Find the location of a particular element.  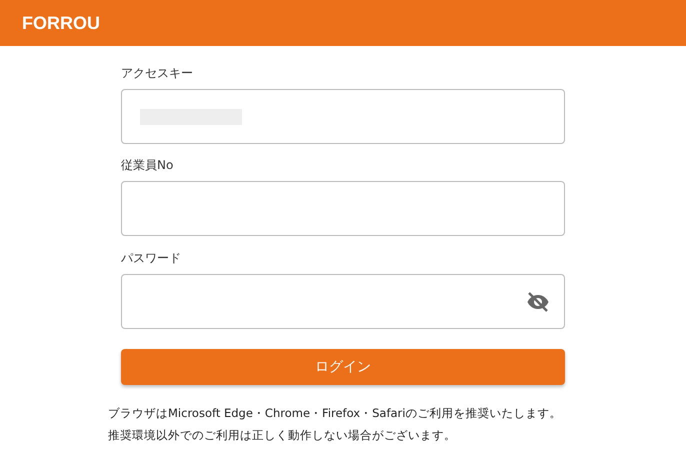

field-label: アクセスキー is located at coordinates (157, 73).